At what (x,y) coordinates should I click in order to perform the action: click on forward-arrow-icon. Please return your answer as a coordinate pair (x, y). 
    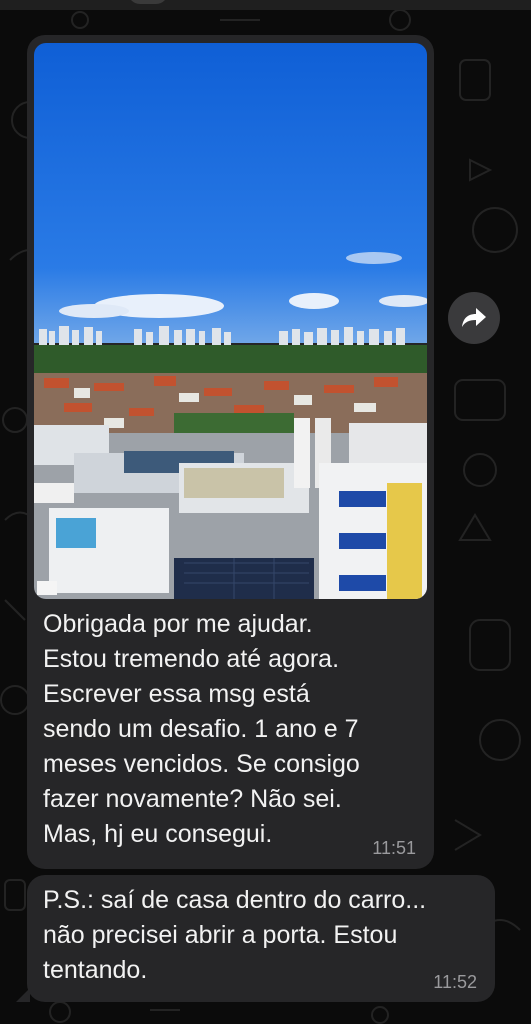
    Looking at the image, I should click on (474, 317).